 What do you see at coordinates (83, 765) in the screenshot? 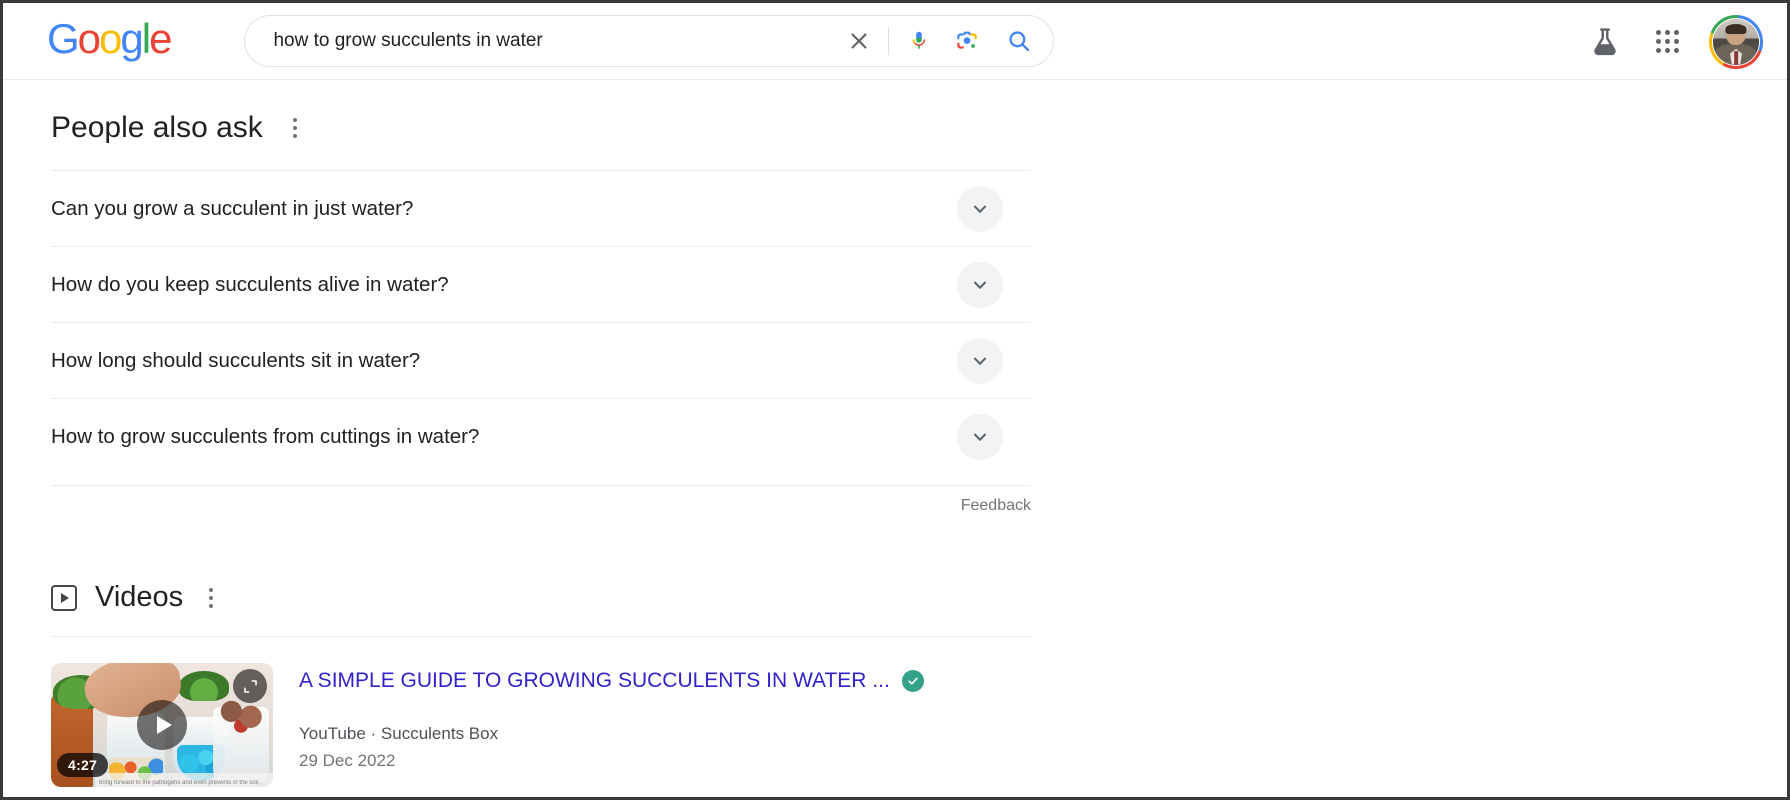
I see `video-duration-badge: 4:27` at bounding box center [83, 765].